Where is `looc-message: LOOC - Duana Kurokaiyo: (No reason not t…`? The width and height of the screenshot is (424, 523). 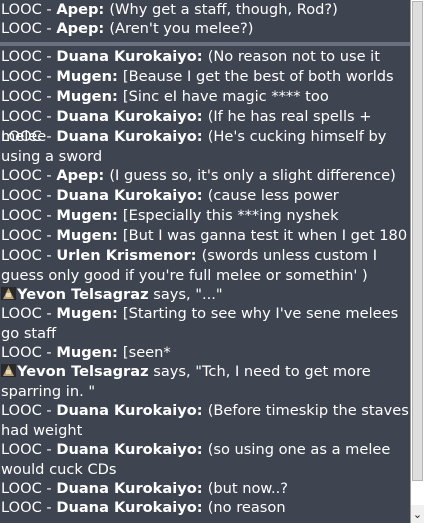
looc-message: LOOC - Duana Kurokaiyo: (No reason not t… is located at coordinates (205, 57).